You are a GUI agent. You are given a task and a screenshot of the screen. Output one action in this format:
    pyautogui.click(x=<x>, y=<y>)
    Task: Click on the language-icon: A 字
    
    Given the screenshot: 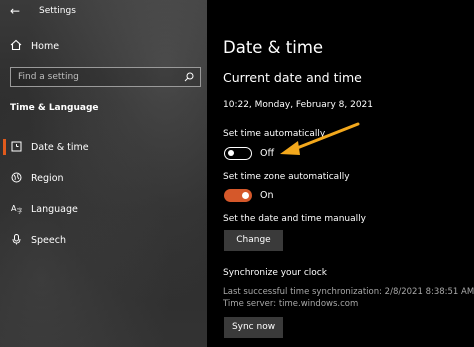 What is the action you would take?
    pyautogui.click(x=16, y=209)
    